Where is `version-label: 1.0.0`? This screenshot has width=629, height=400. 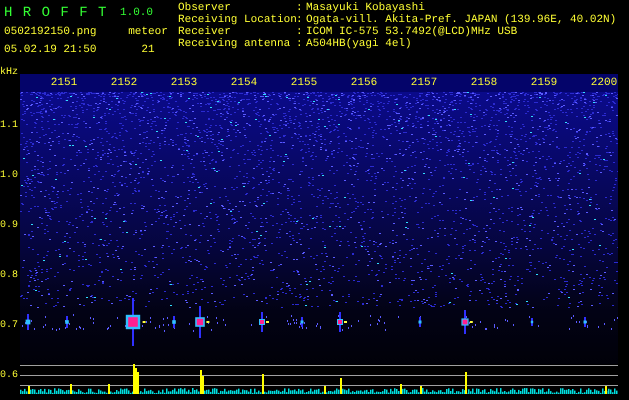 version-label: 1.0.0 is located at coordinates (137, 13).